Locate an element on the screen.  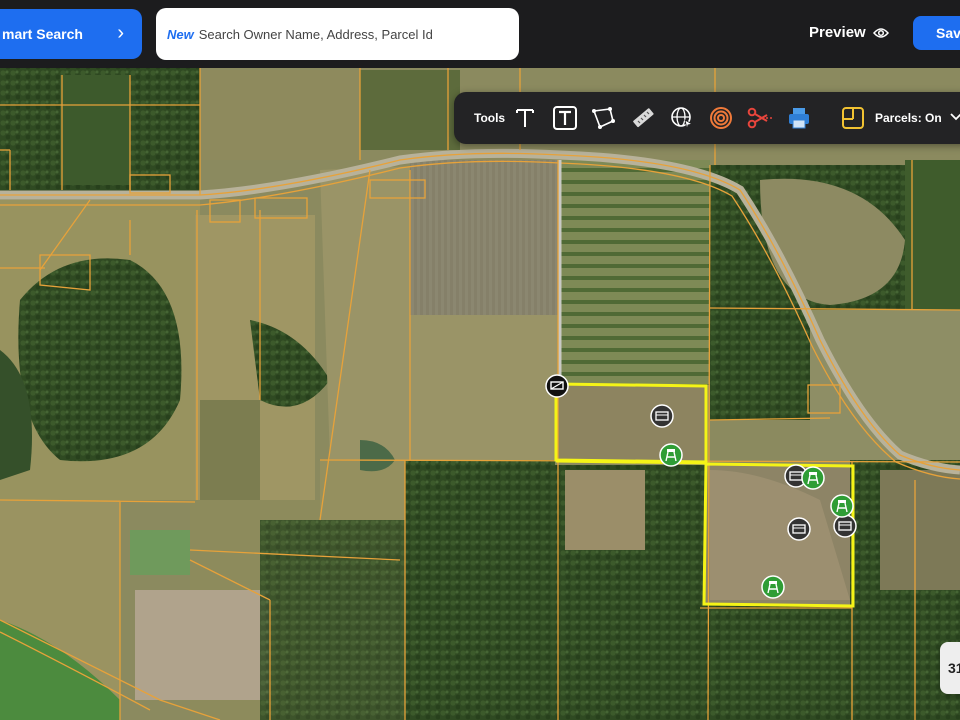
smart-search-label: mart Search is located at coordinates (42, 34).